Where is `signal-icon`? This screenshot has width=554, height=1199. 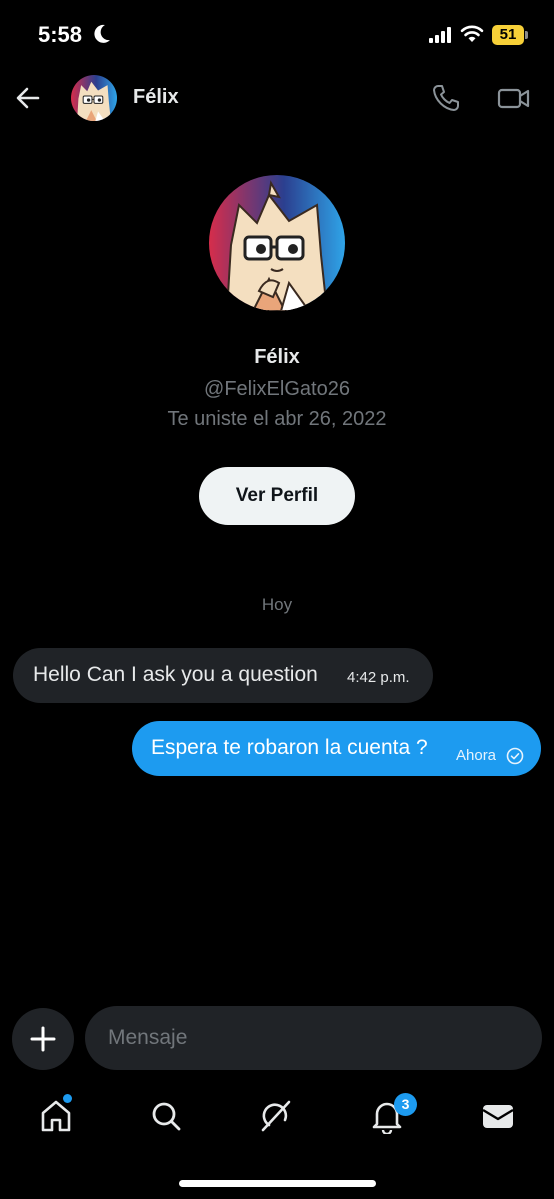 signal-icon is located at coordinates (440, 35).